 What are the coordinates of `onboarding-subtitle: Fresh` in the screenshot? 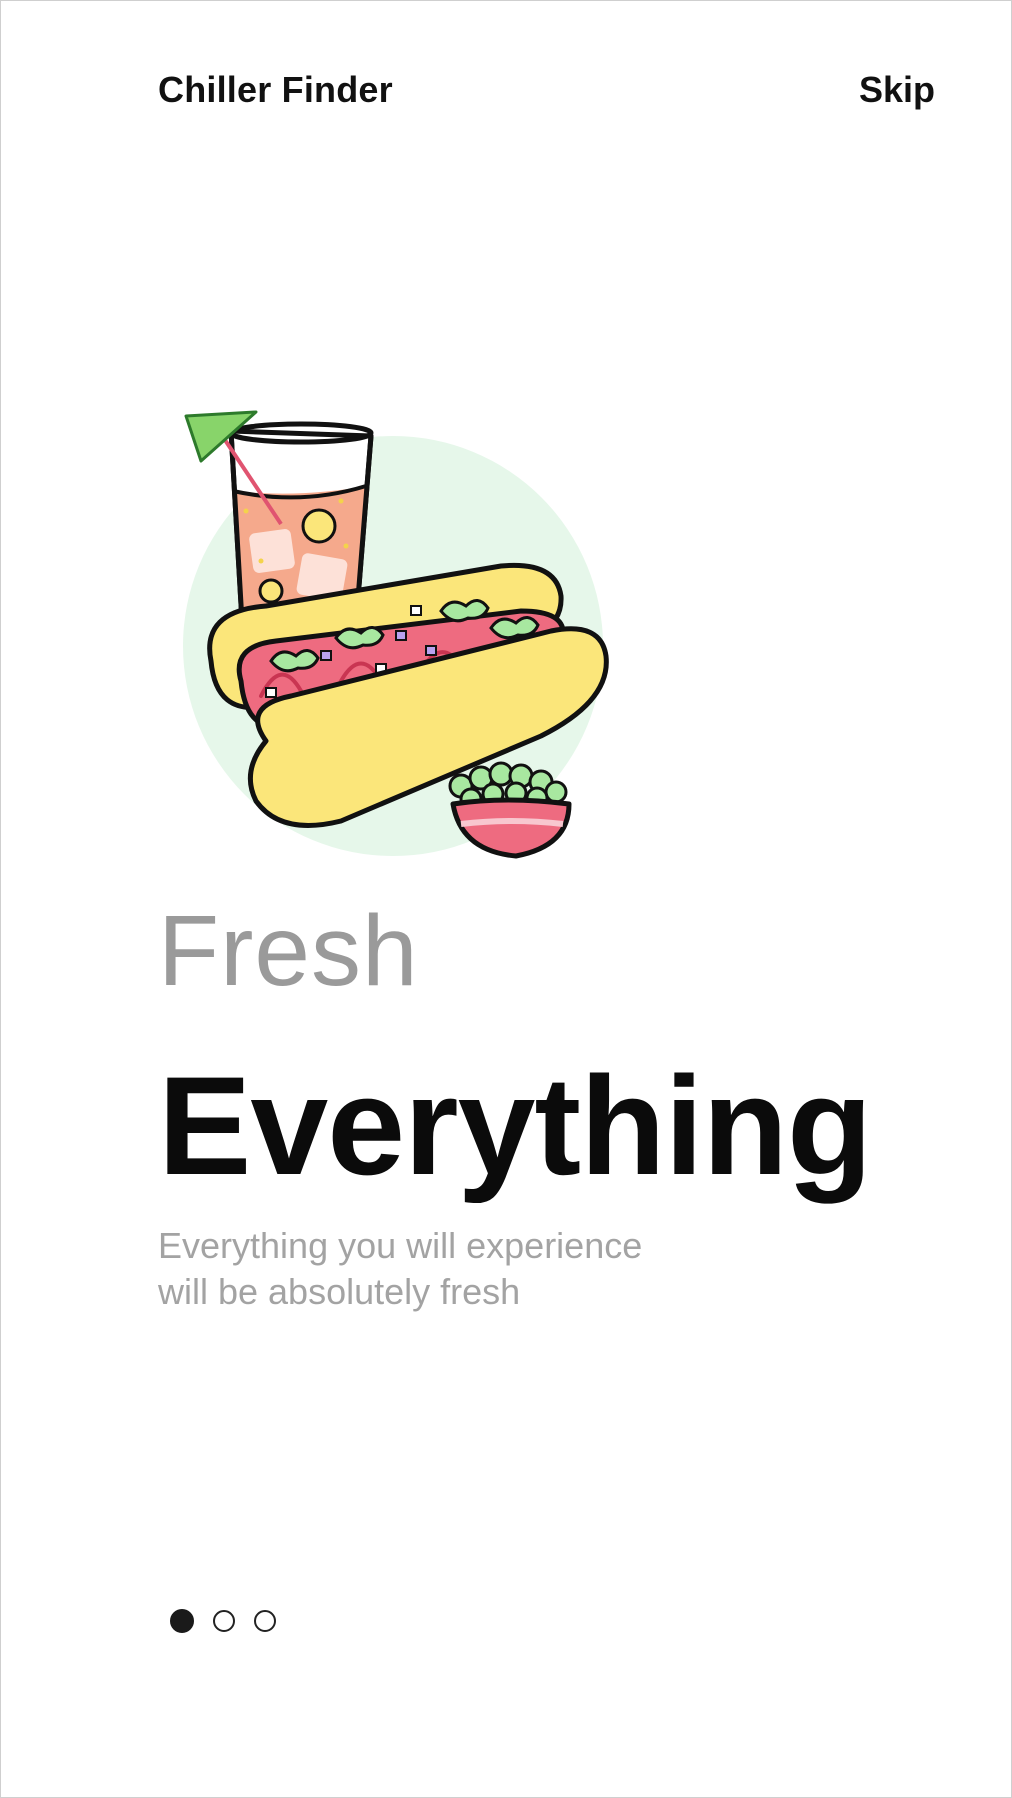 It's located at (288, 951).